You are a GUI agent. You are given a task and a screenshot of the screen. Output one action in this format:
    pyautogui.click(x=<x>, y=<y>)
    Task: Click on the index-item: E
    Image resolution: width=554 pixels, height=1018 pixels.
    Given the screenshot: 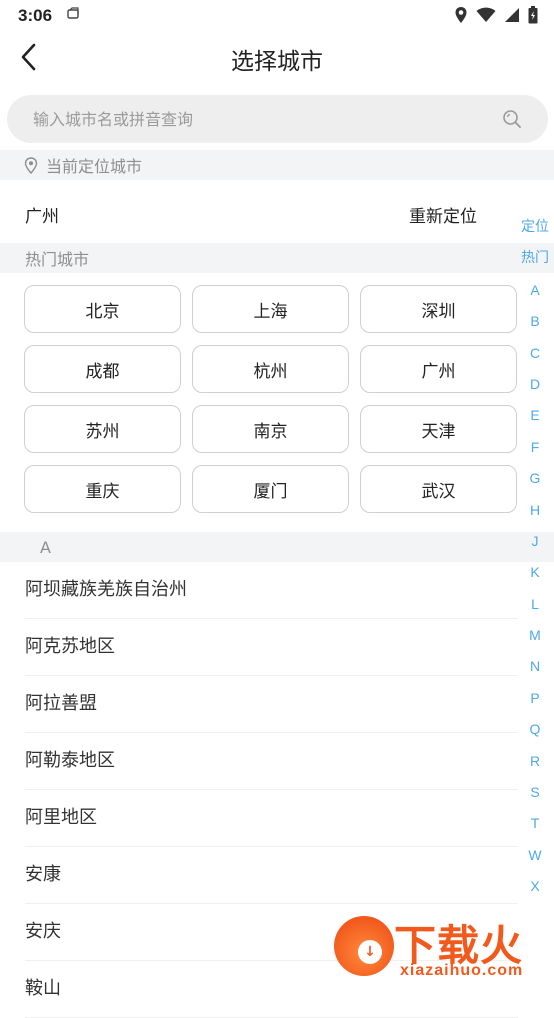 What is the action you would take?
    pyautogui.click(x=535, y=415)
    